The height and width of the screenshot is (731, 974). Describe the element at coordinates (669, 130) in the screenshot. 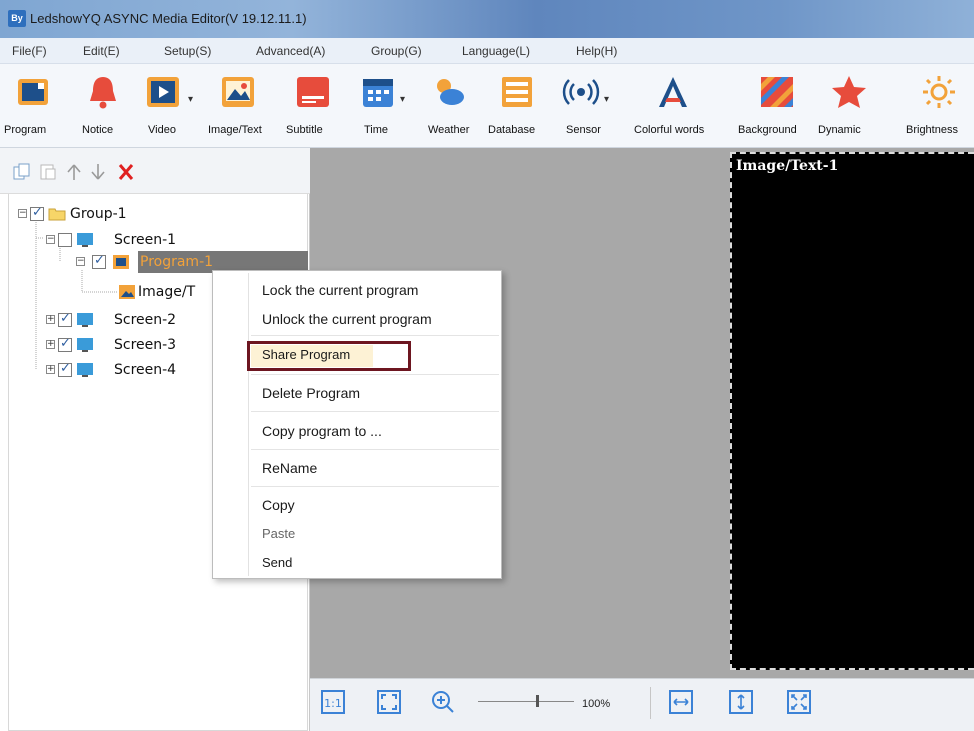

I see `colorful-words-label: Colorful words` at that location.